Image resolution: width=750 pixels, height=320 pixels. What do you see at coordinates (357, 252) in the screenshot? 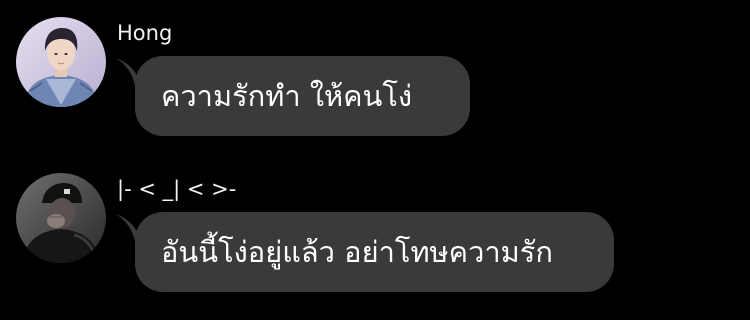
I see `message-text: อันนี้โง่อยู่แล้ว อย่าโทษความรัก` at bounding box center [357, 252].